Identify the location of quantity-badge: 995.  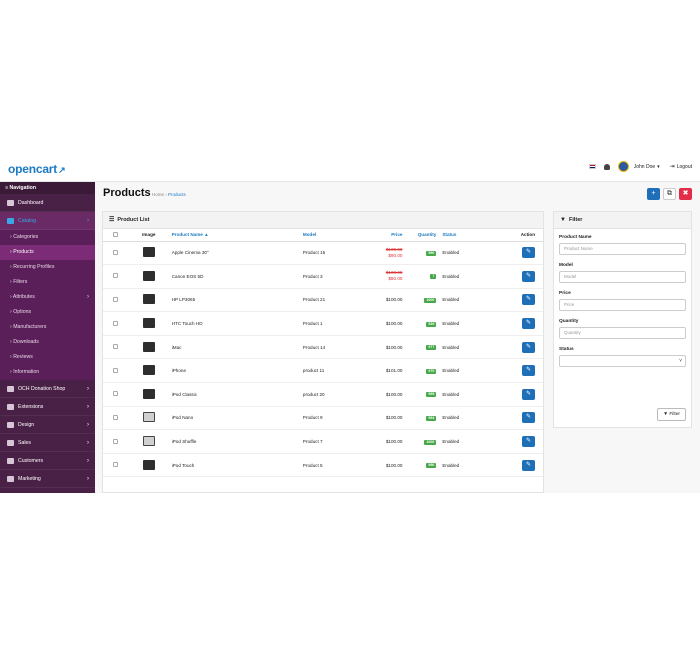
(431, 395).